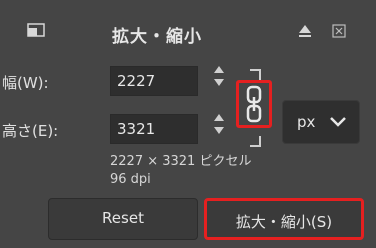 The width and height of the screenshot is (376, 248). I want to click on height-label: 高さ(E):, so click(30, 131).